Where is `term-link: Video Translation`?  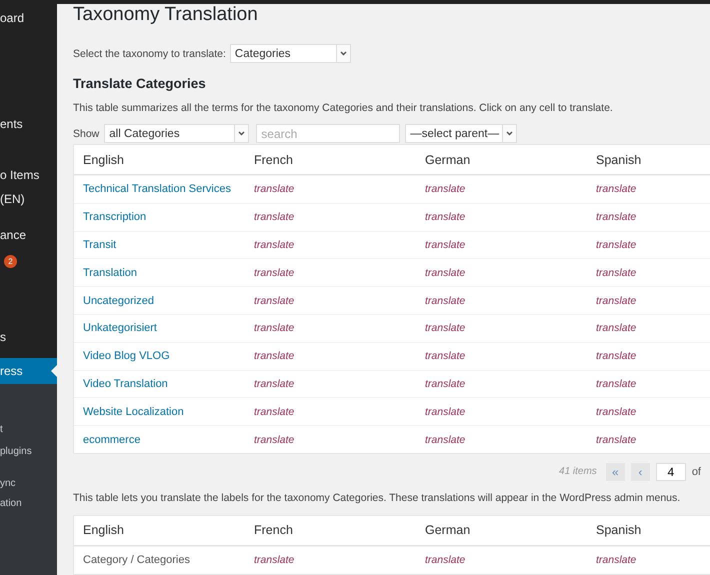 term-link: Video Translation is located at coordinates (125, 384).